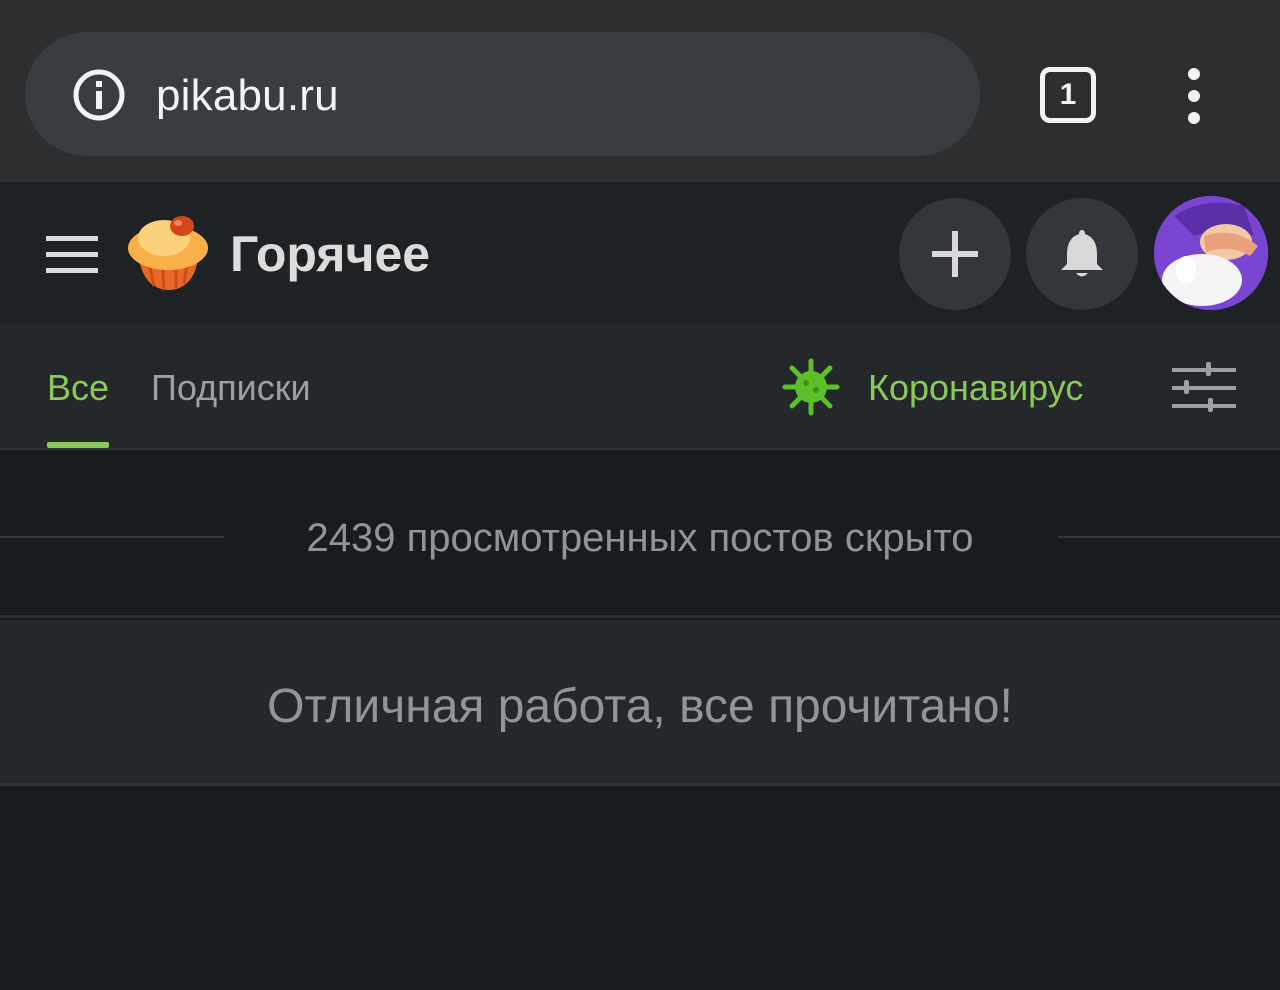 The width and height of the screenshot is (1280, 990). I want to click on bell-icon, so click(1082, 253).